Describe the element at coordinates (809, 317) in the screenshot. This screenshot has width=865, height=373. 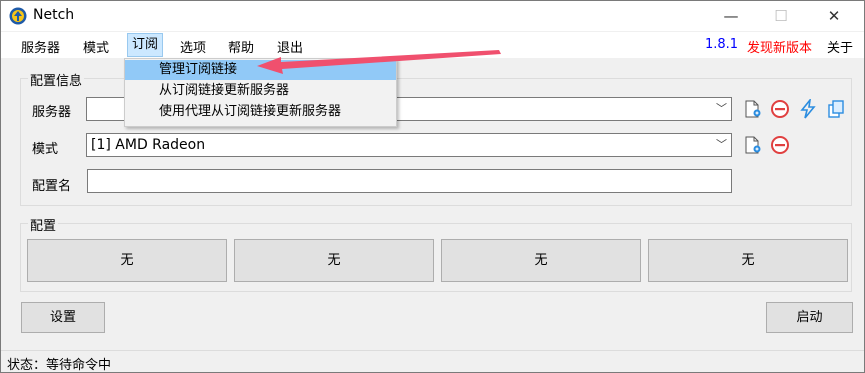
I see `start-button: 启动` at that location.